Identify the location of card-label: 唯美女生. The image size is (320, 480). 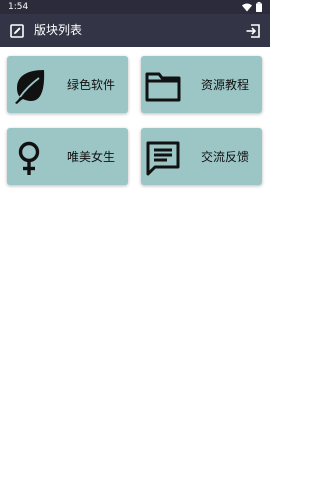
(90, 157).